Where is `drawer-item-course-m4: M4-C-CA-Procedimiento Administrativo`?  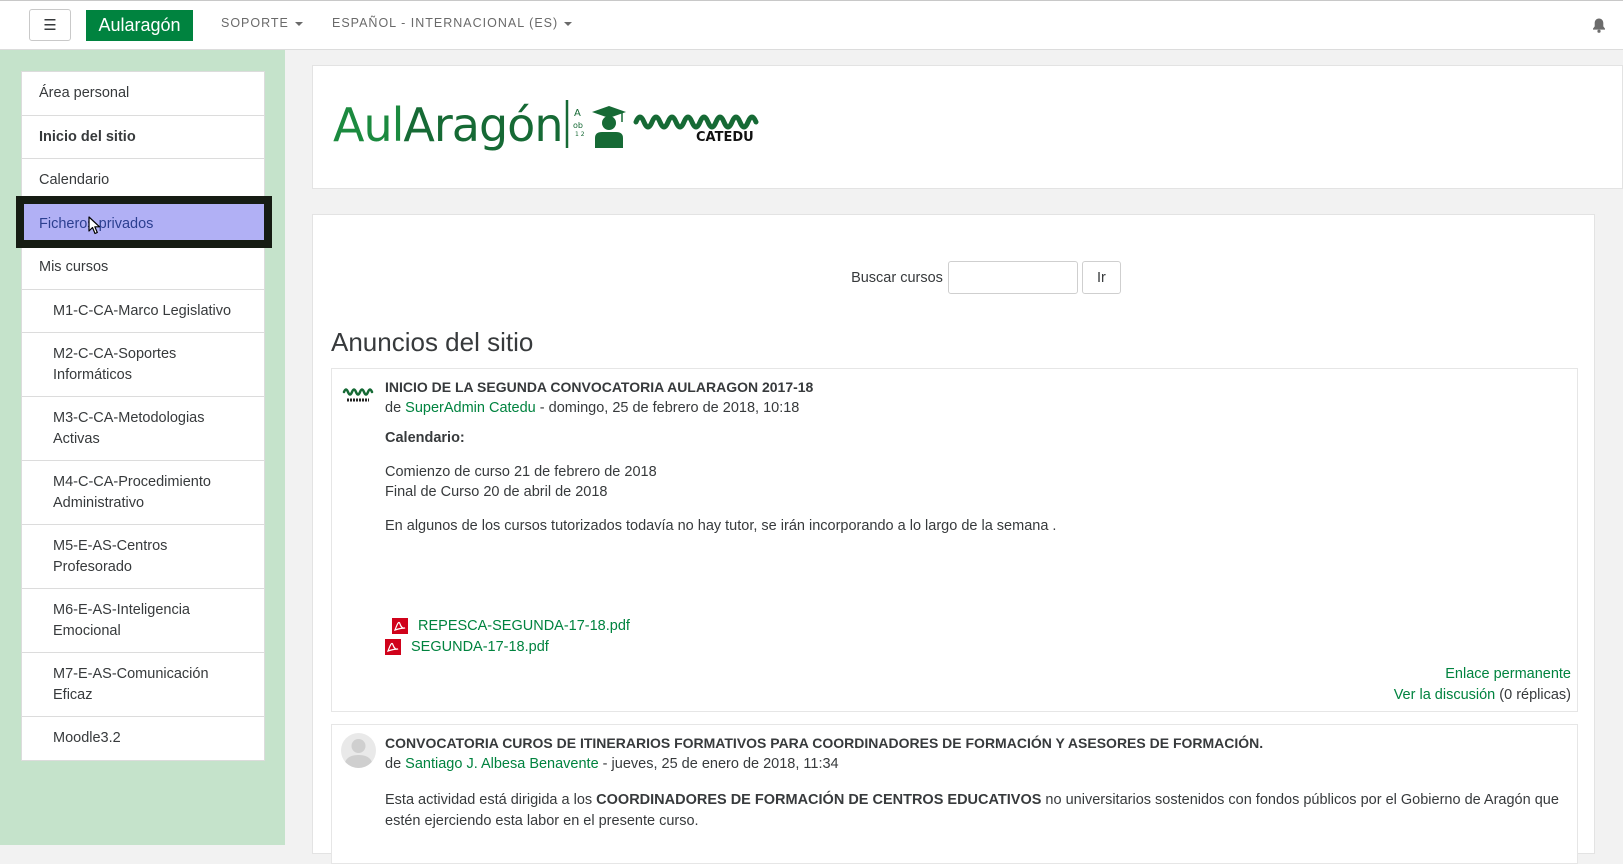
drawer-item-course-m4: M4-C-CA-Procedimiento Administrativo is located at coordinates (143, 493).